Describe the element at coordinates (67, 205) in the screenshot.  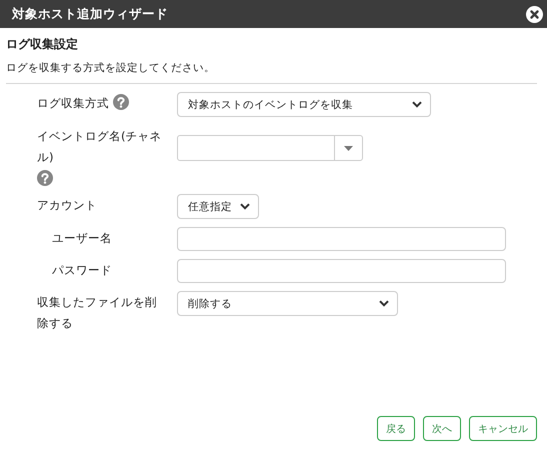
I see `field-label: アカウント` at that location.